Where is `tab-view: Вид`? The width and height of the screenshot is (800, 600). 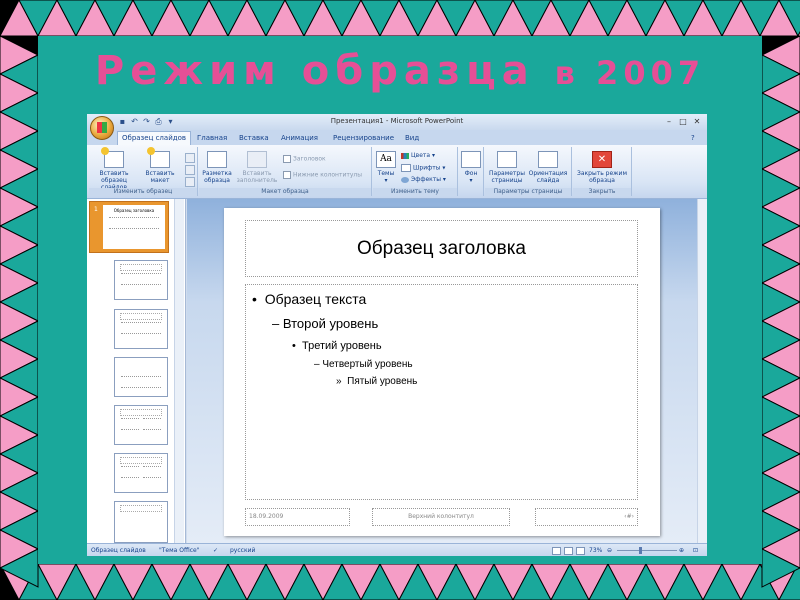 tab-view: Вид is located at coordinates (412, 138).